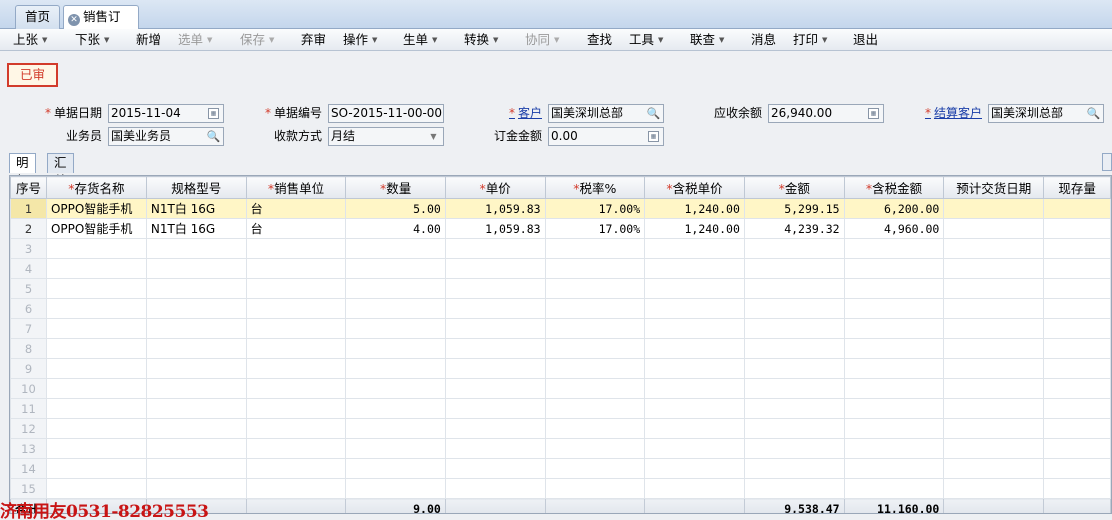 The width and height of the screenshot is (1112, 520). I want to click on table-cell-seq: 2, so click(28, 228).